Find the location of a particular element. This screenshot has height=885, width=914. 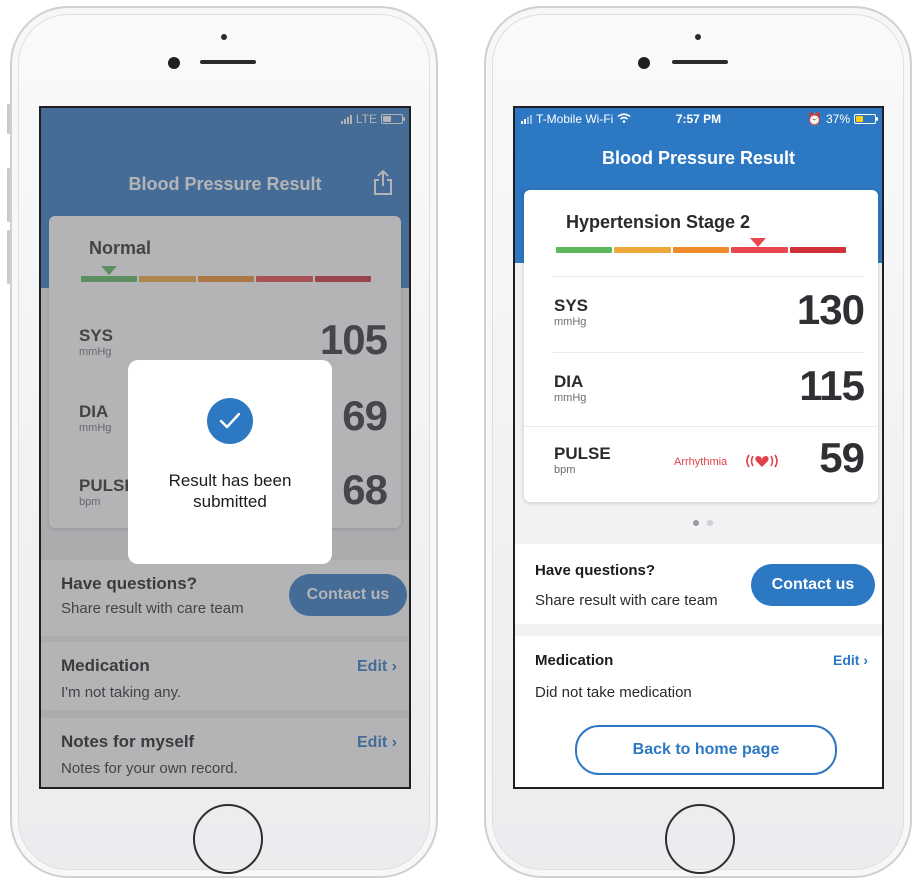

battery-icon is located at coordinates (866, 119).